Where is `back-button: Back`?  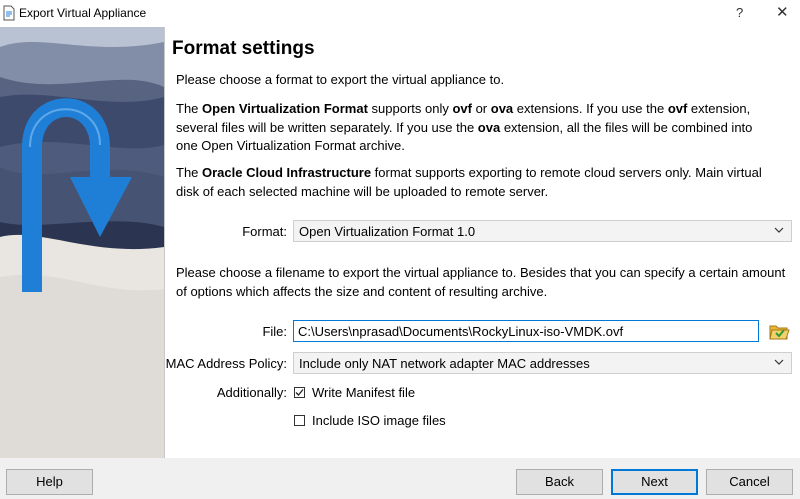
back-button: Back is located at coordinates (559, 482).